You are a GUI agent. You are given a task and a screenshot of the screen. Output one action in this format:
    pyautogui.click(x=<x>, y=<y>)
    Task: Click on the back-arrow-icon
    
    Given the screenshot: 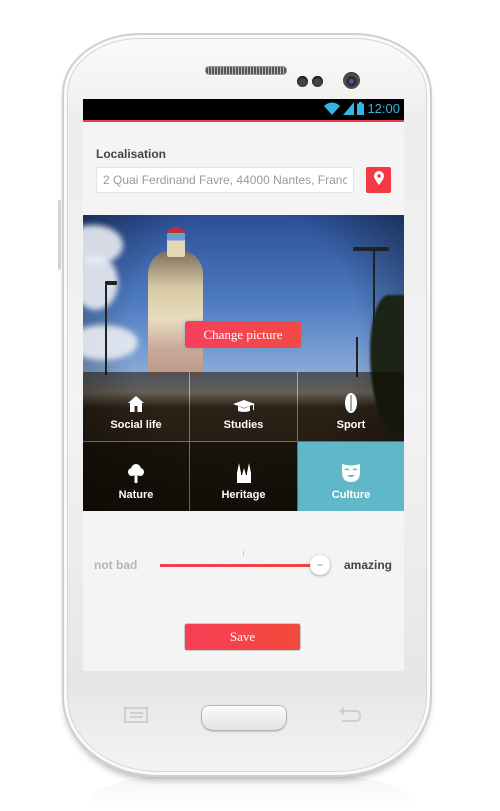 What is the action you would take?
    pyautogui.click(x=350, y=716)
    